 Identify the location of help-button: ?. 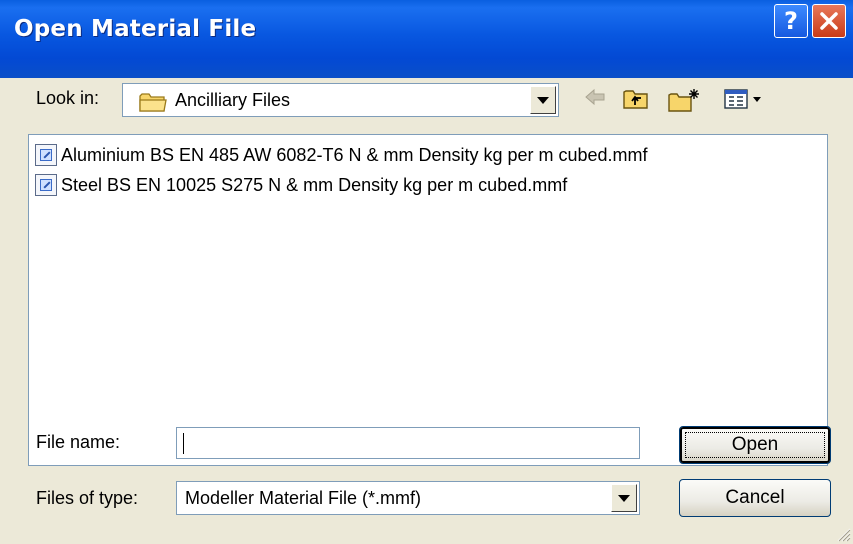
(791, 21).